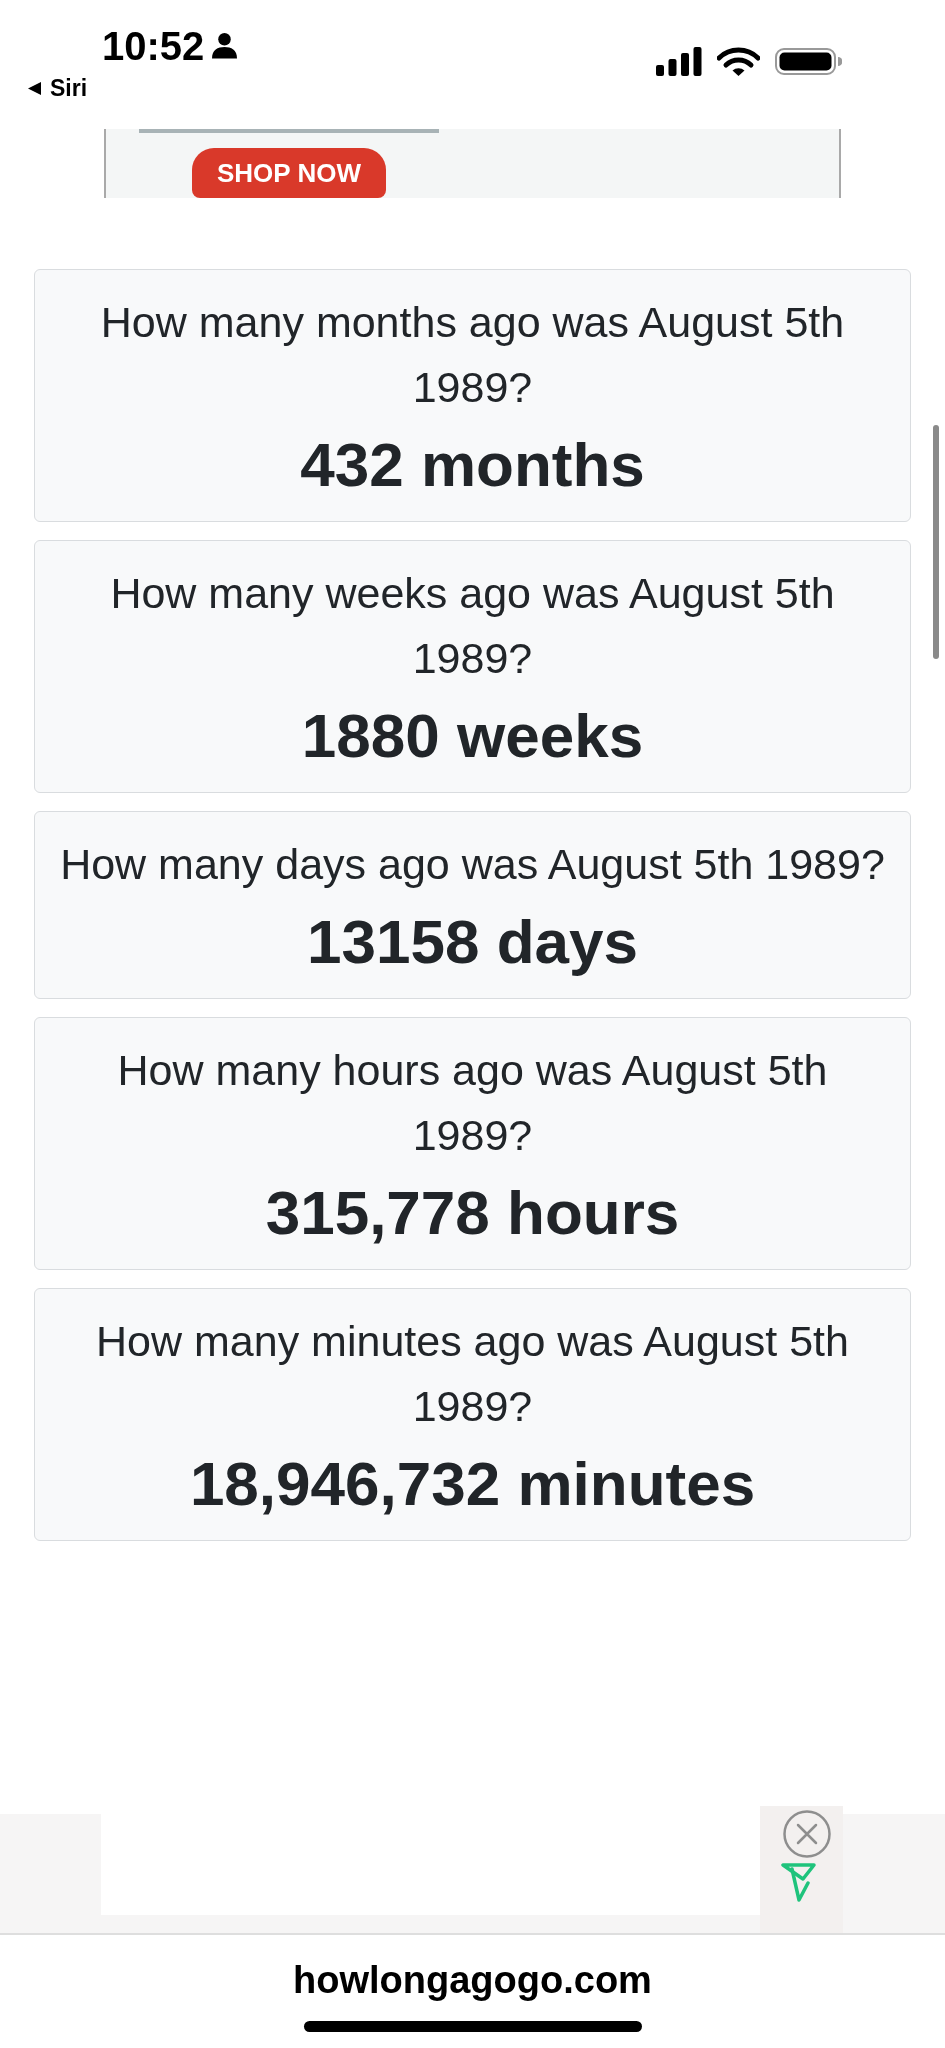 The height and width of the screenshot is (2048, 945). I want to click on question-text: How many hours ago was August 5th 1989?, so click(472, 1103).